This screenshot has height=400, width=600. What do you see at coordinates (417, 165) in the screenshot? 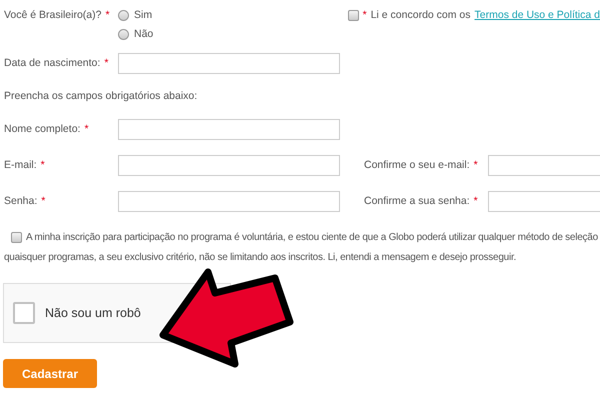
I see `field-label: Confirme o seu e-mail:` at bounding box center [417, 165].